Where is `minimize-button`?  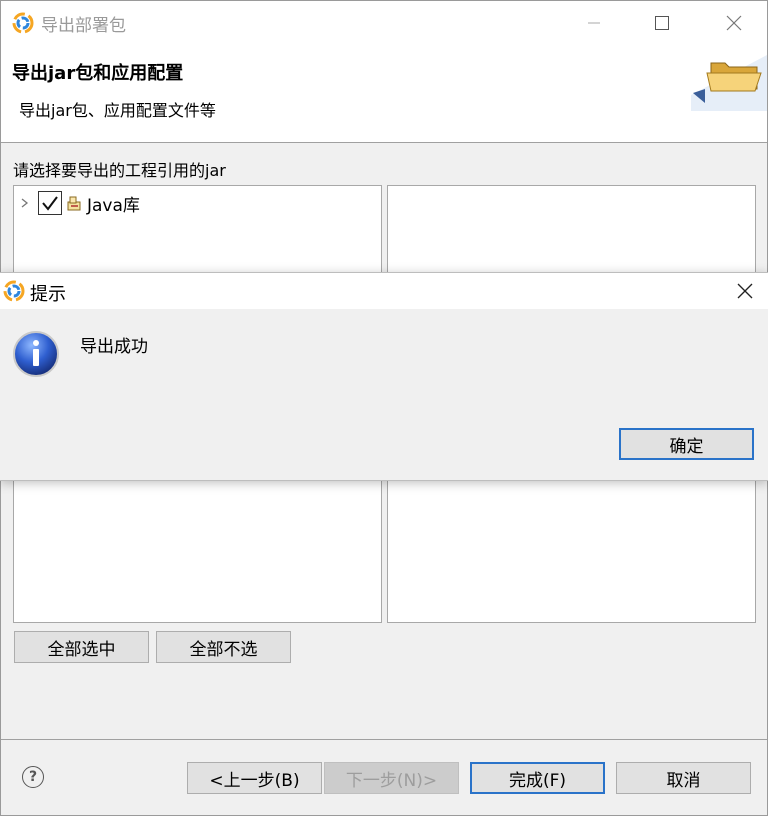
minimize-button is located at coordinates (594, 23).